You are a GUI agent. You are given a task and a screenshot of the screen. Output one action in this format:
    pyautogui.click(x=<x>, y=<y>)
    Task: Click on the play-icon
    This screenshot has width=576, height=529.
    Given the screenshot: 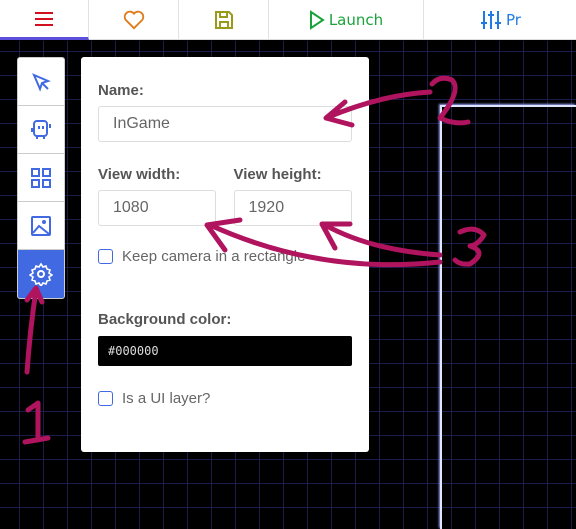 What is the action you would take?
    pyautogui.click(x=317, y=20)
    